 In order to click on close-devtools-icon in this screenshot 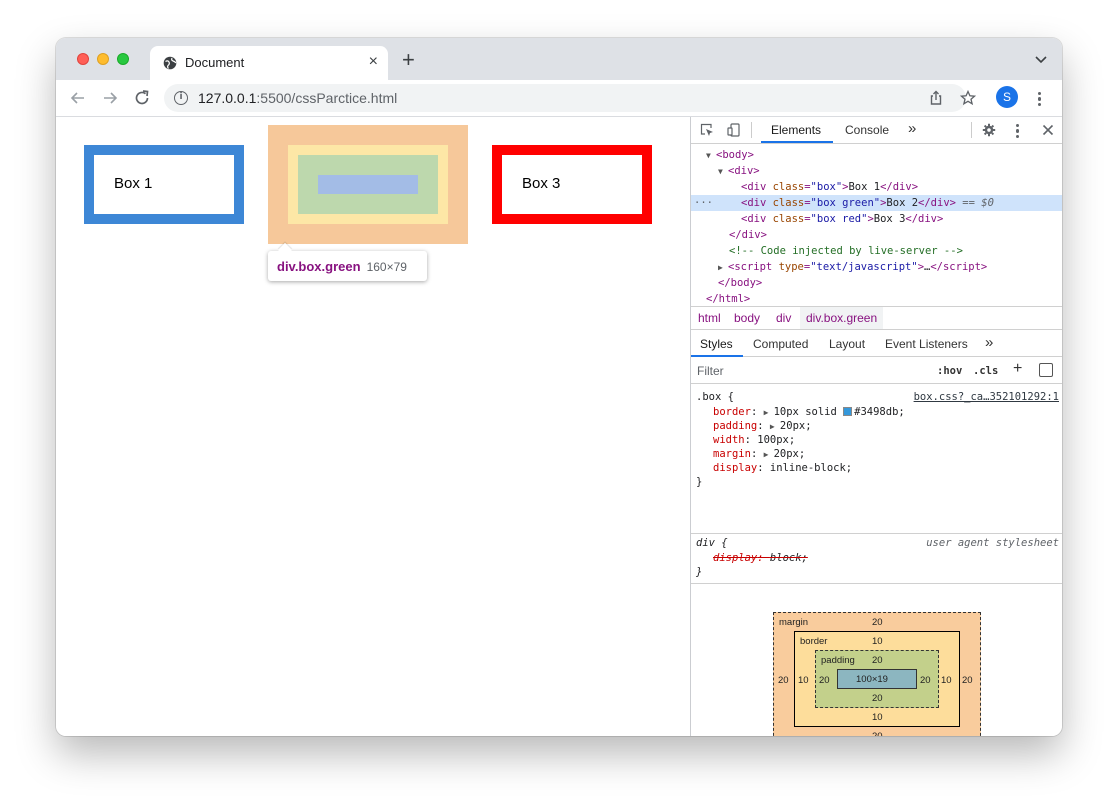, I will do `click(1048, 130)`.